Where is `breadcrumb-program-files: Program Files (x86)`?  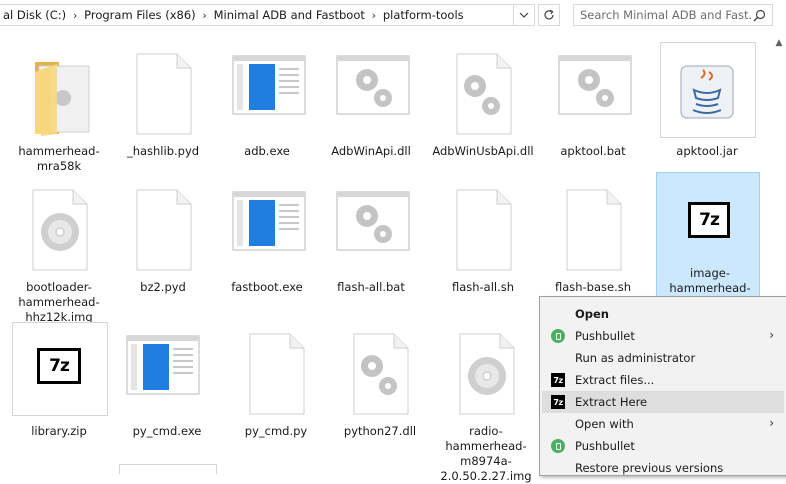 breadcrumb-program-files: Program Files (x86) is located at coordinates (139, 15).